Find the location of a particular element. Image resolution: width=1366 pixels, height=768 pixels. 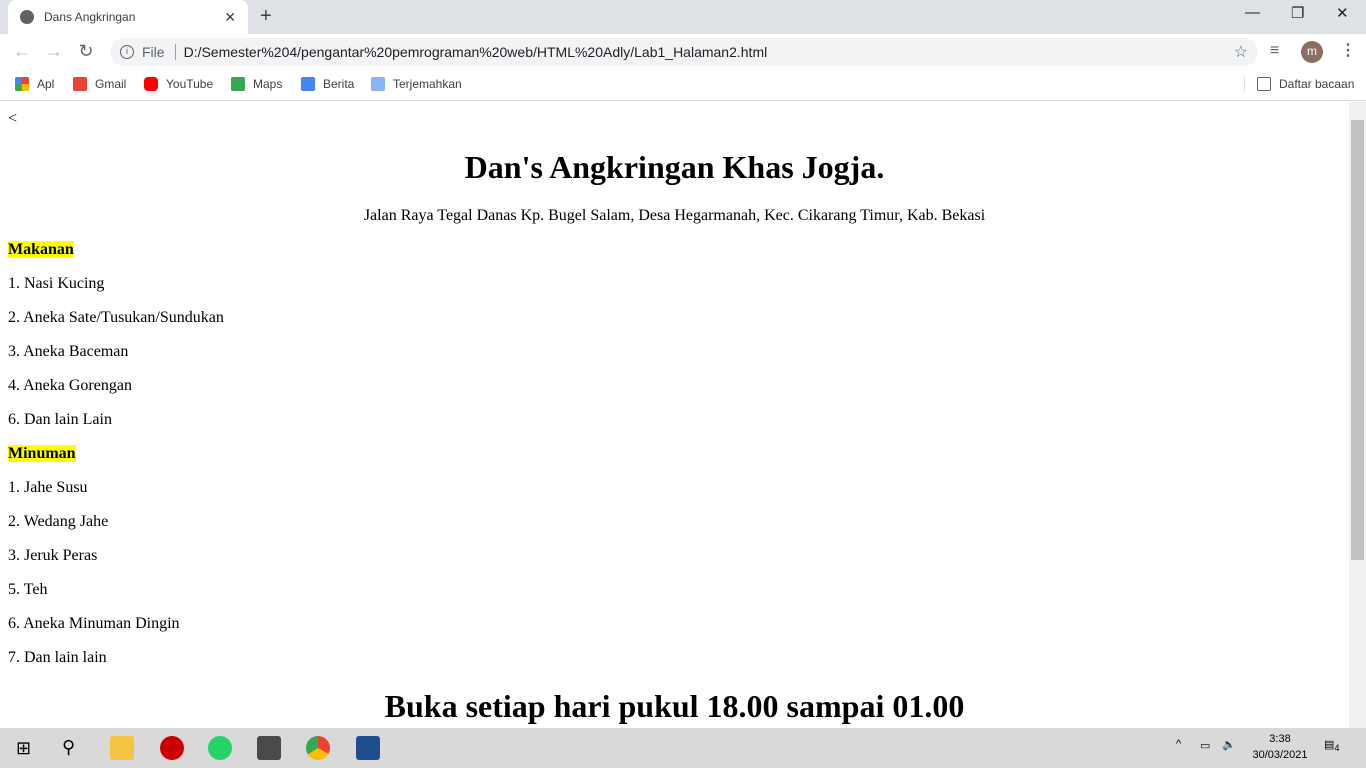

minimize-button: — is located at coordinates (1252, 12).